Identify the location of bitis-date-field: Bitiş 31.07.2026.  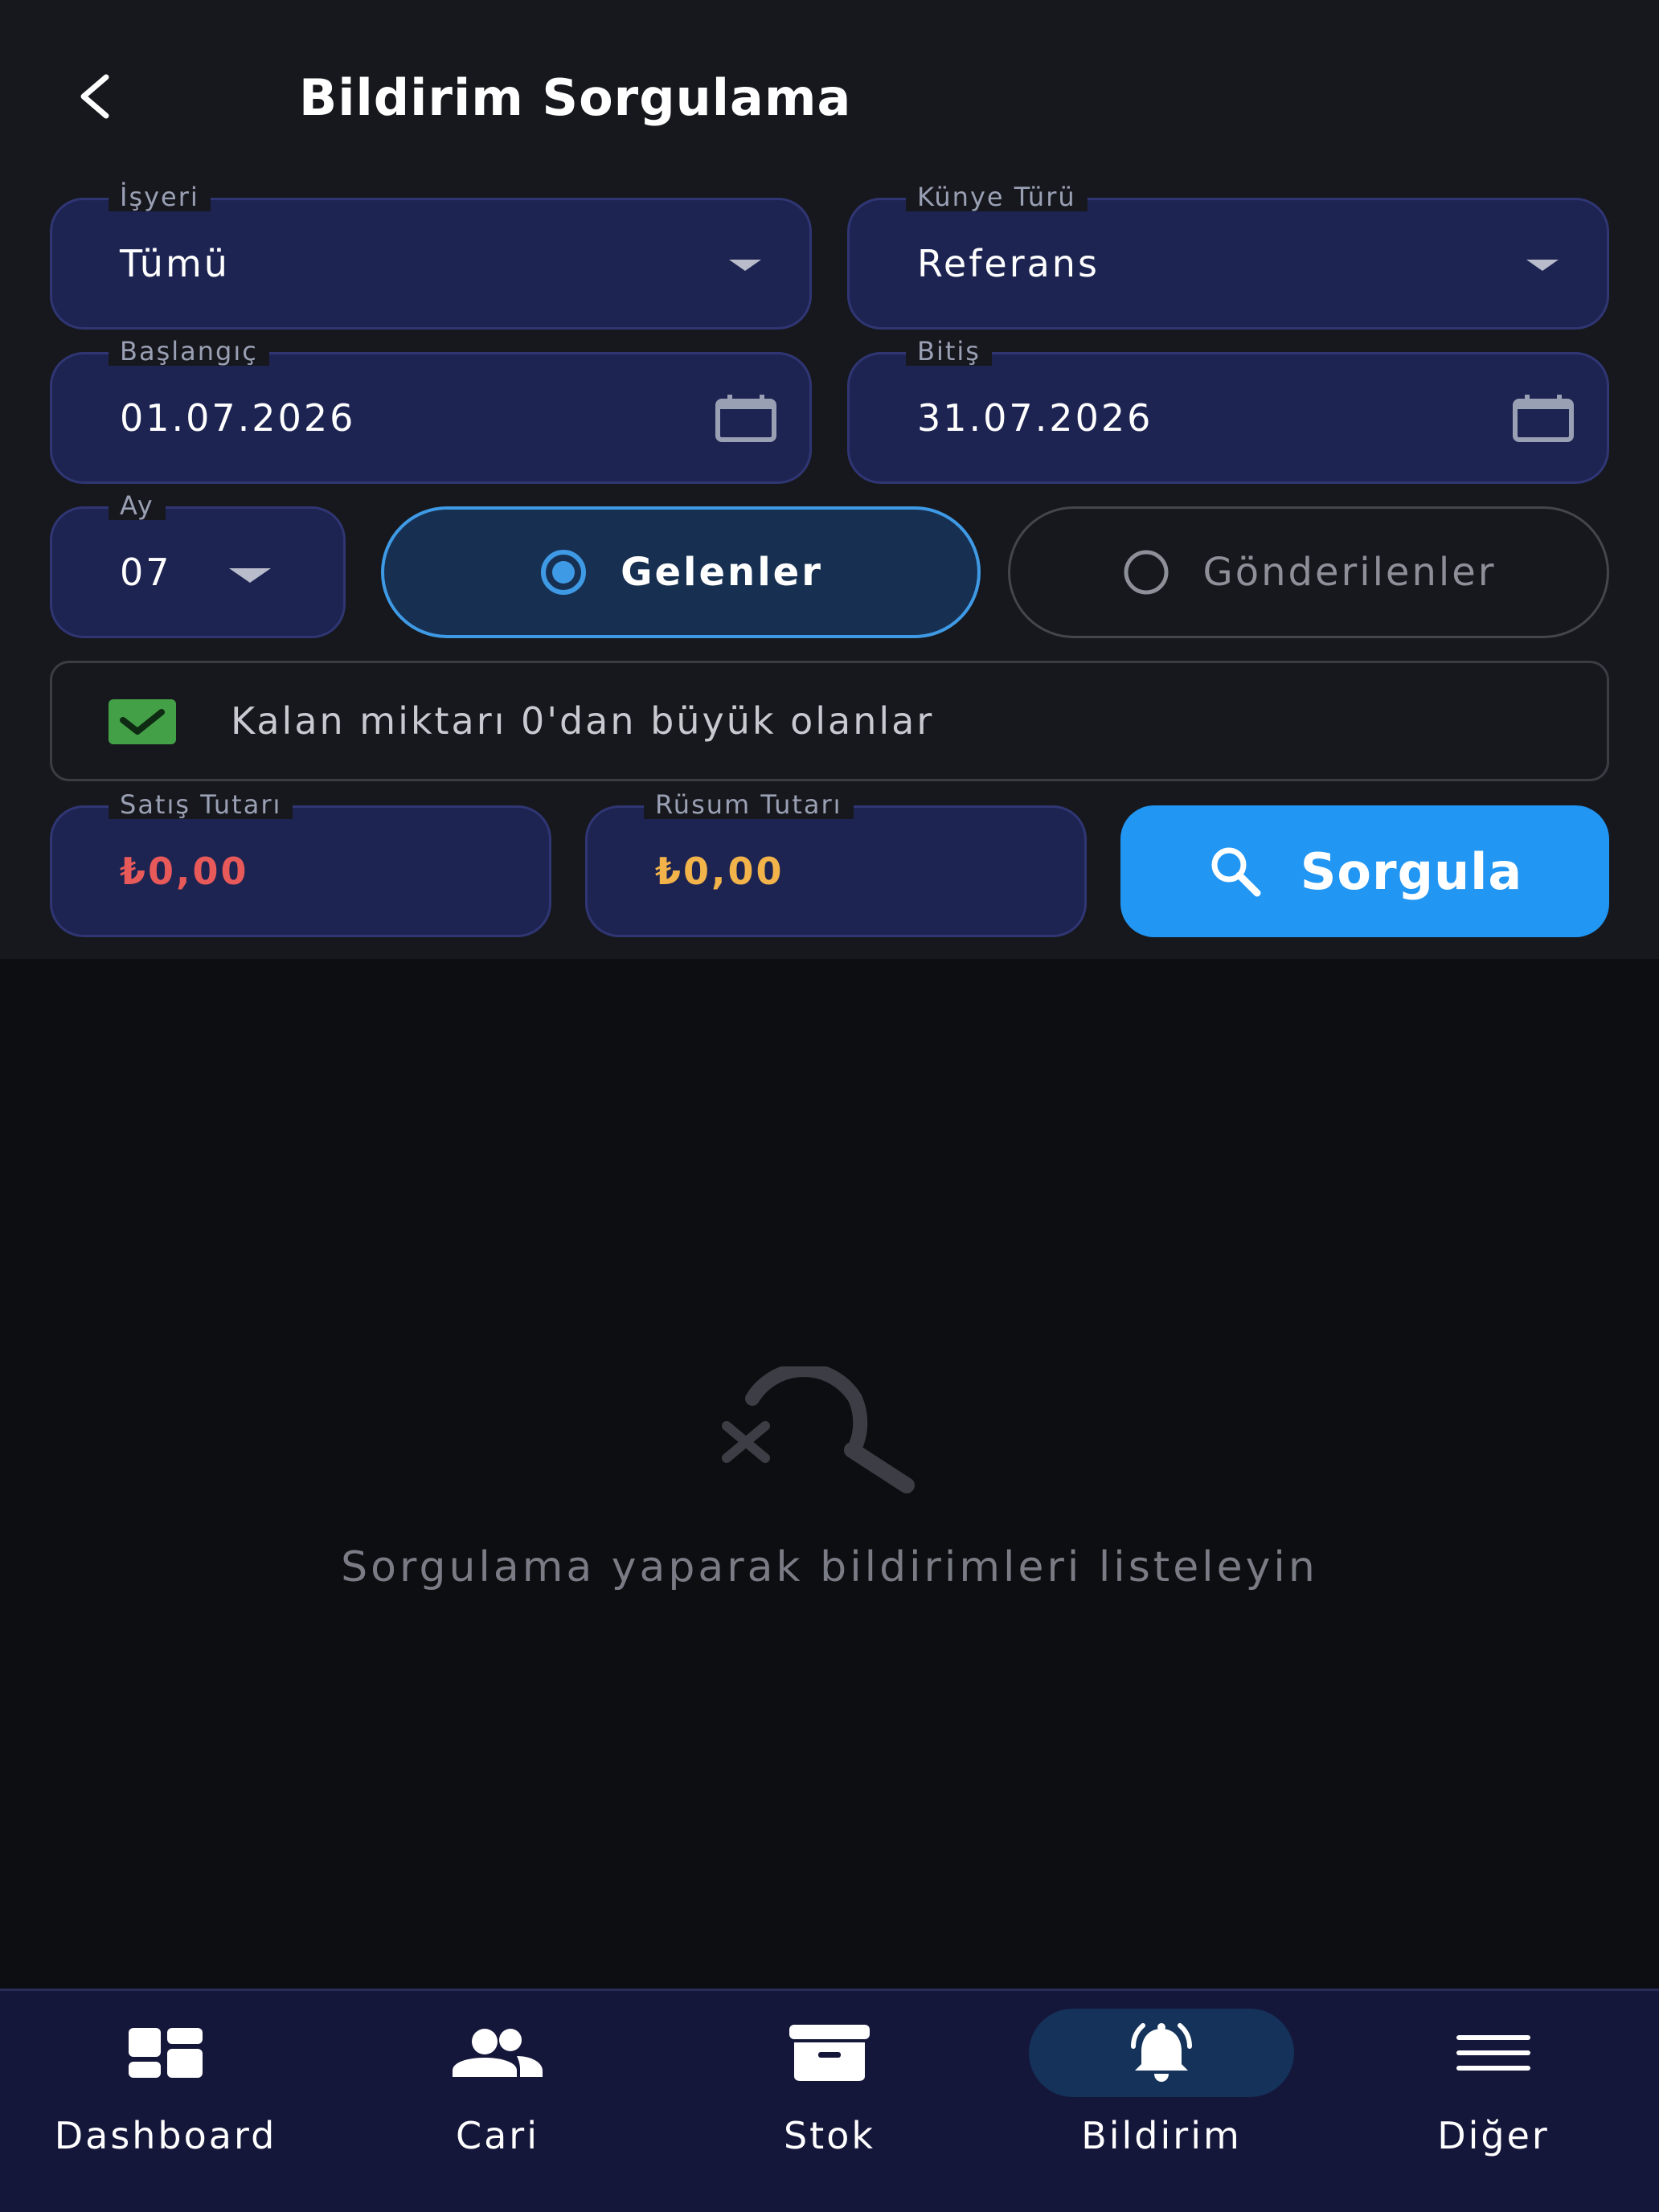
(1228, 410).